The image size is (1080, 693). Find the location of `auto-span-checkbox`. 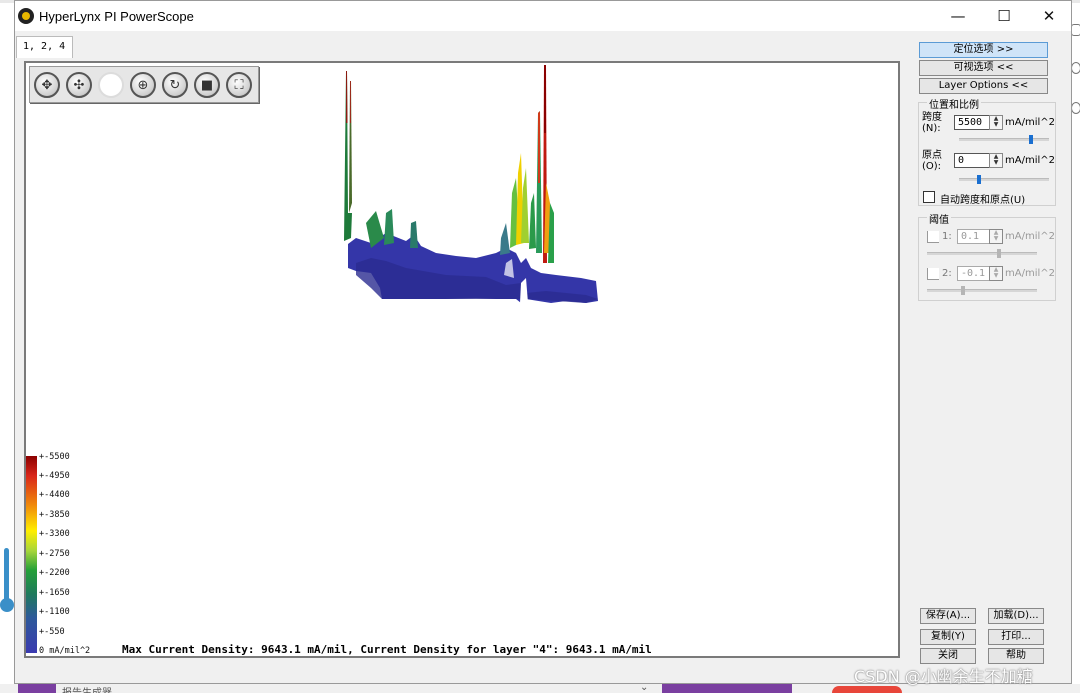

auto-span-checkbox is located at coordinates (929, 197).